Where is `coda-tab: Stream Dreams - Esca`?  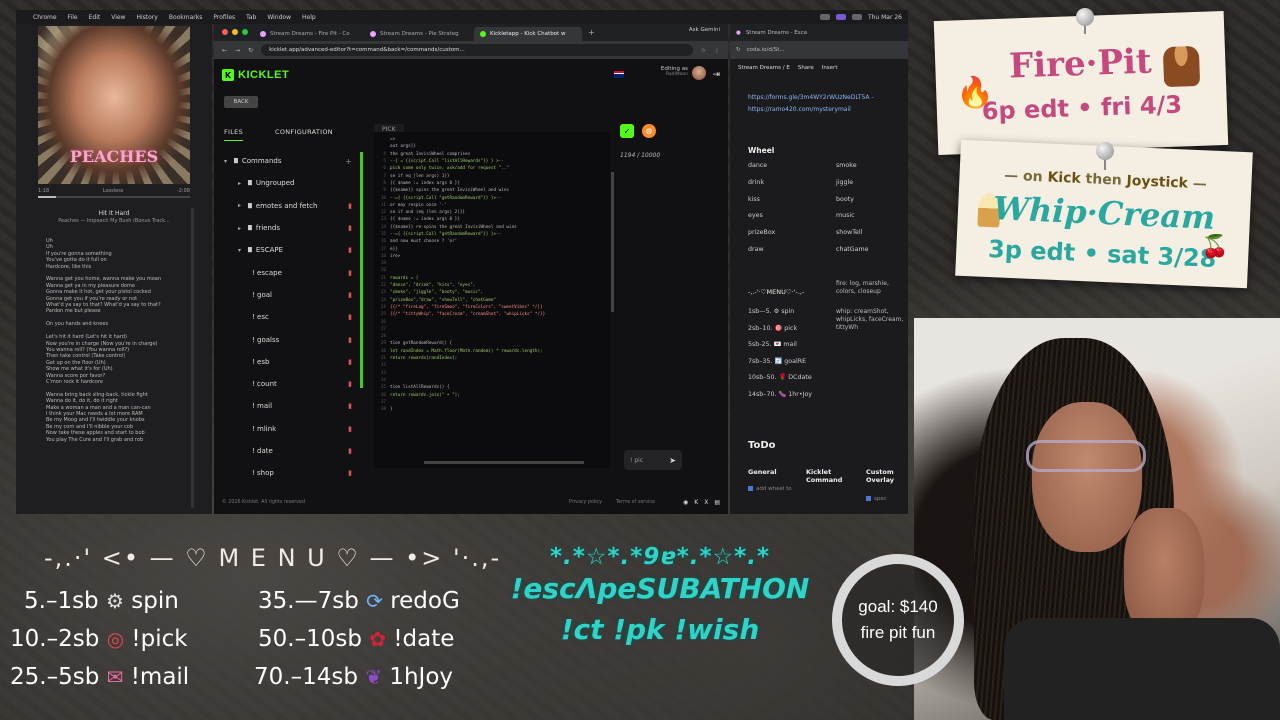
coda-tab: Stream Dreams - Esca is located at coordinates (776, 33).